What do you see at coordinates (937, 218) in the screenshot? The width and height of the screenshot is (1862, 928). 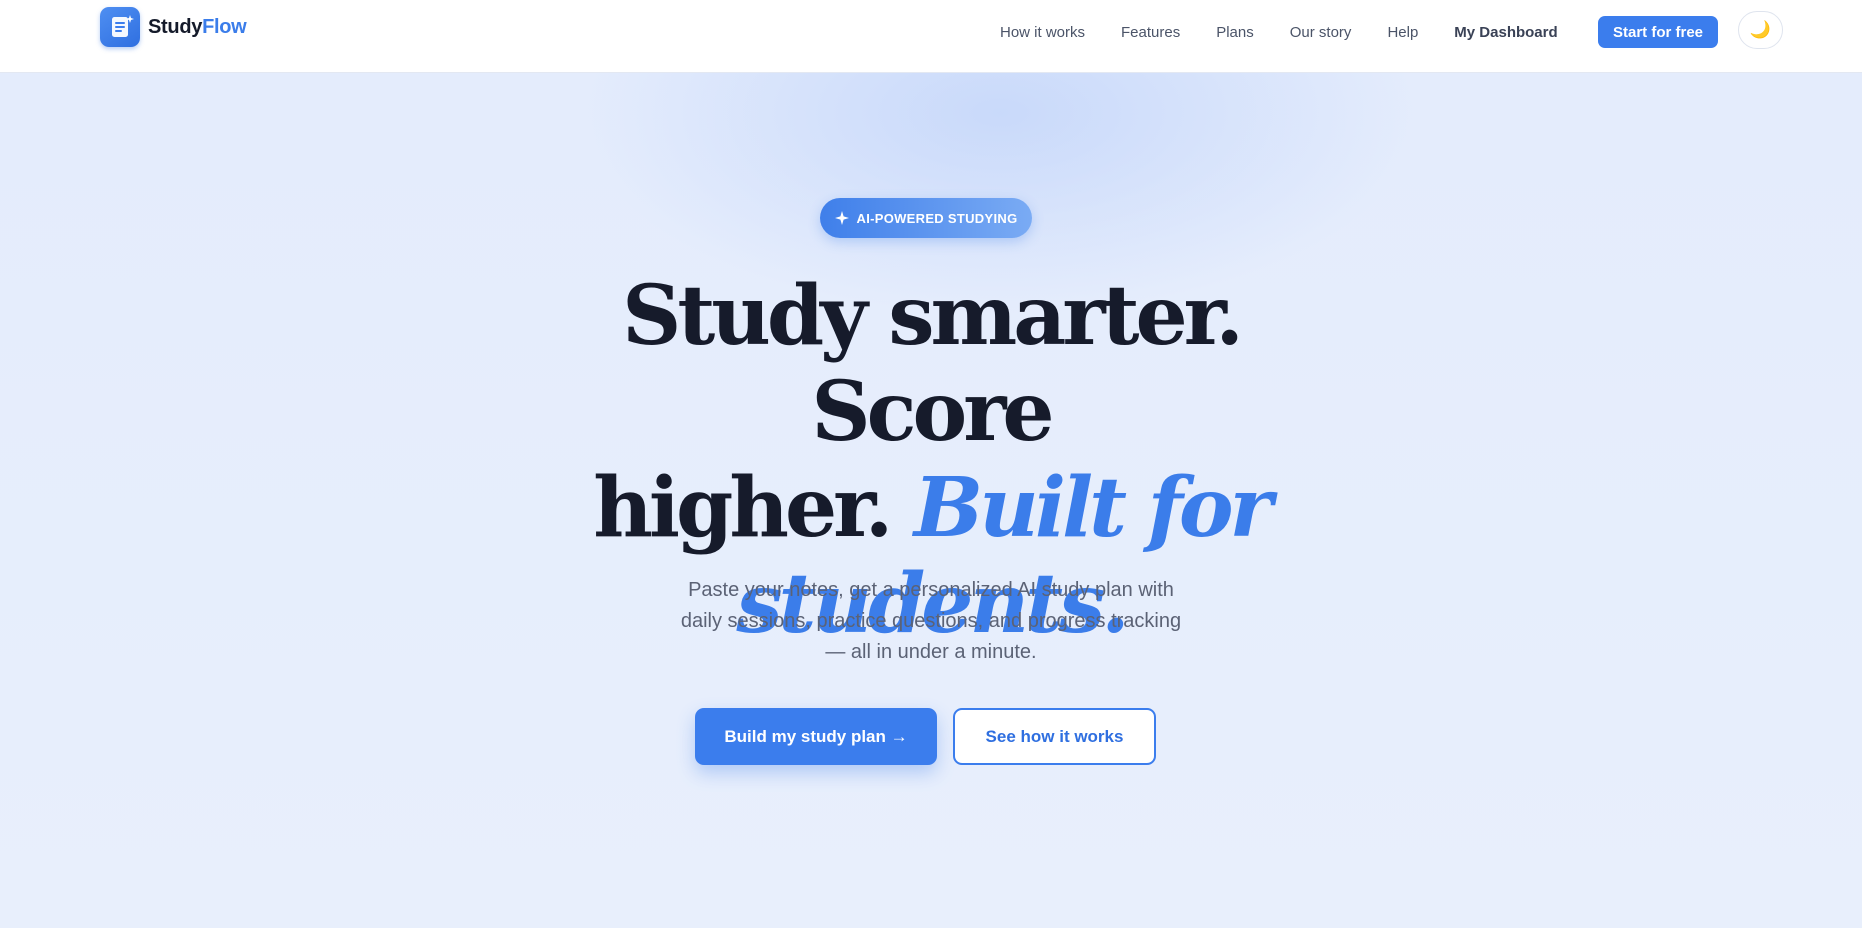 I see `badge-label: AI-POWERED STUDYING` at bounding box center [937, 218].